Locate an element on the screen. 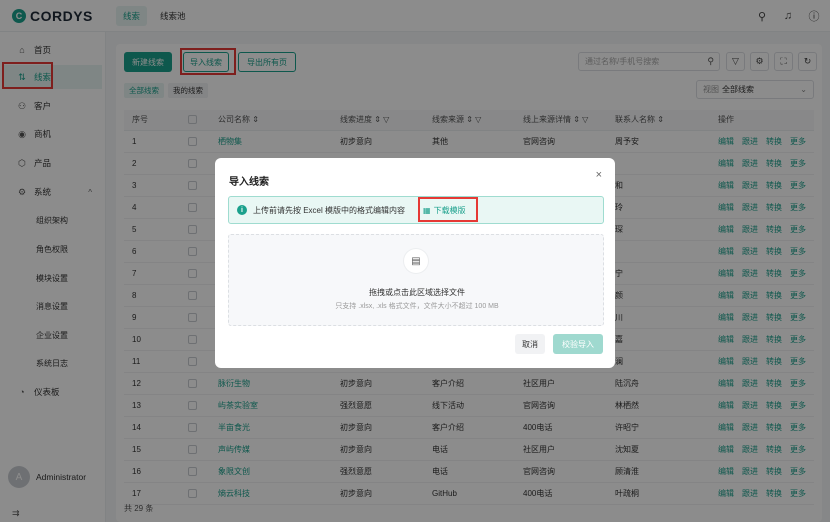 The height and width of the screenshot is (522, 830). validate-import-button: 校验导入 is located at coordinates (578, 344).